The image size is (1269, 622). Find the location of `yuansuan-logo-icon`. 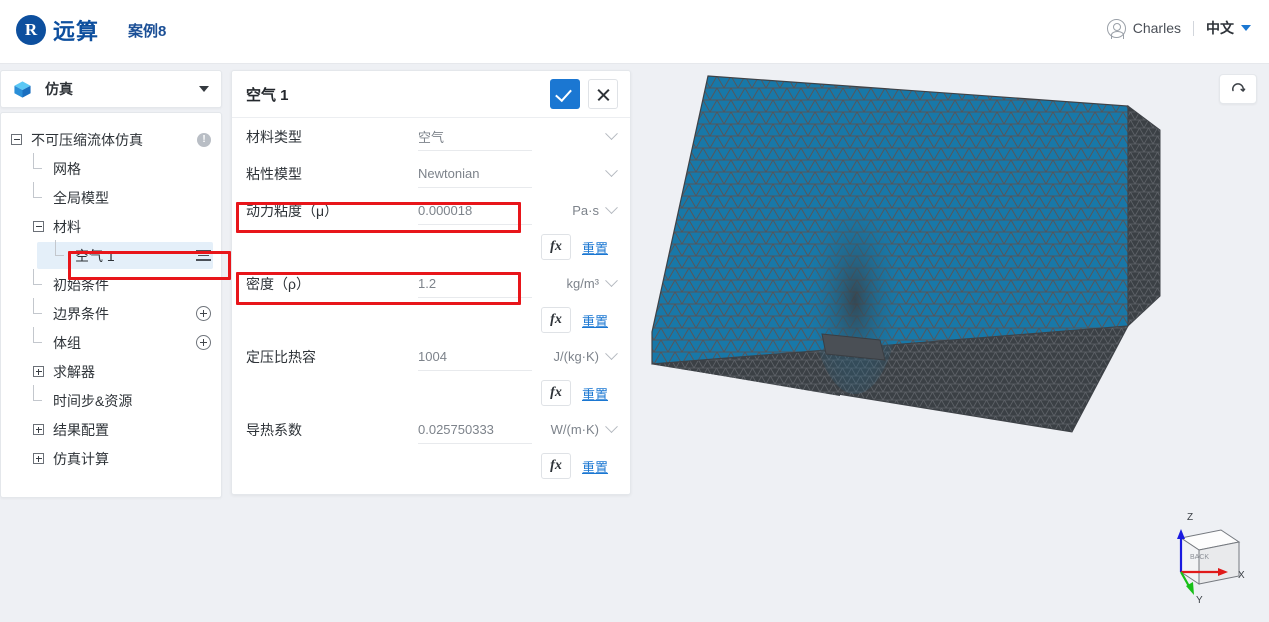

yuansuan-logo-icon is located at coordinates (31, 30).